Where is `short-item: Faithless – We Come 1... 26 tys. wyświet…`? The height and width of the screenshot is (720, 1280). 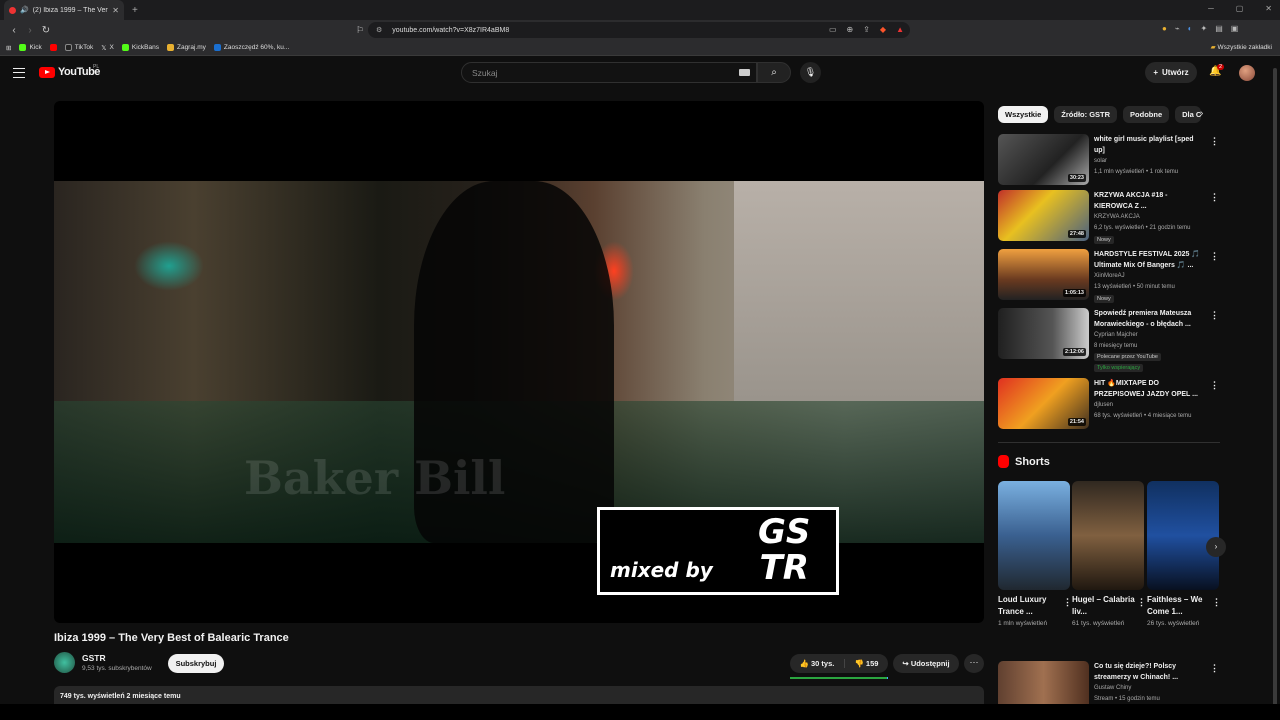 short-item: Faithless – We Come 1... 26 tys. wyświet… is located at coordinates (1184, 555).